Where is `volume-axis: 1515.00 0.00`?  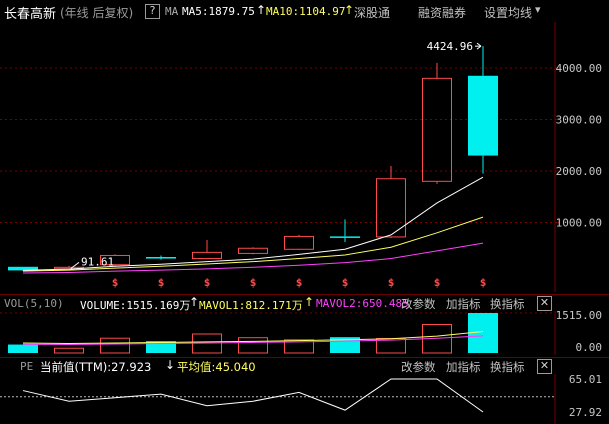 volume-axis: 1515.00 0.00 is located at coordinates (579, 332).